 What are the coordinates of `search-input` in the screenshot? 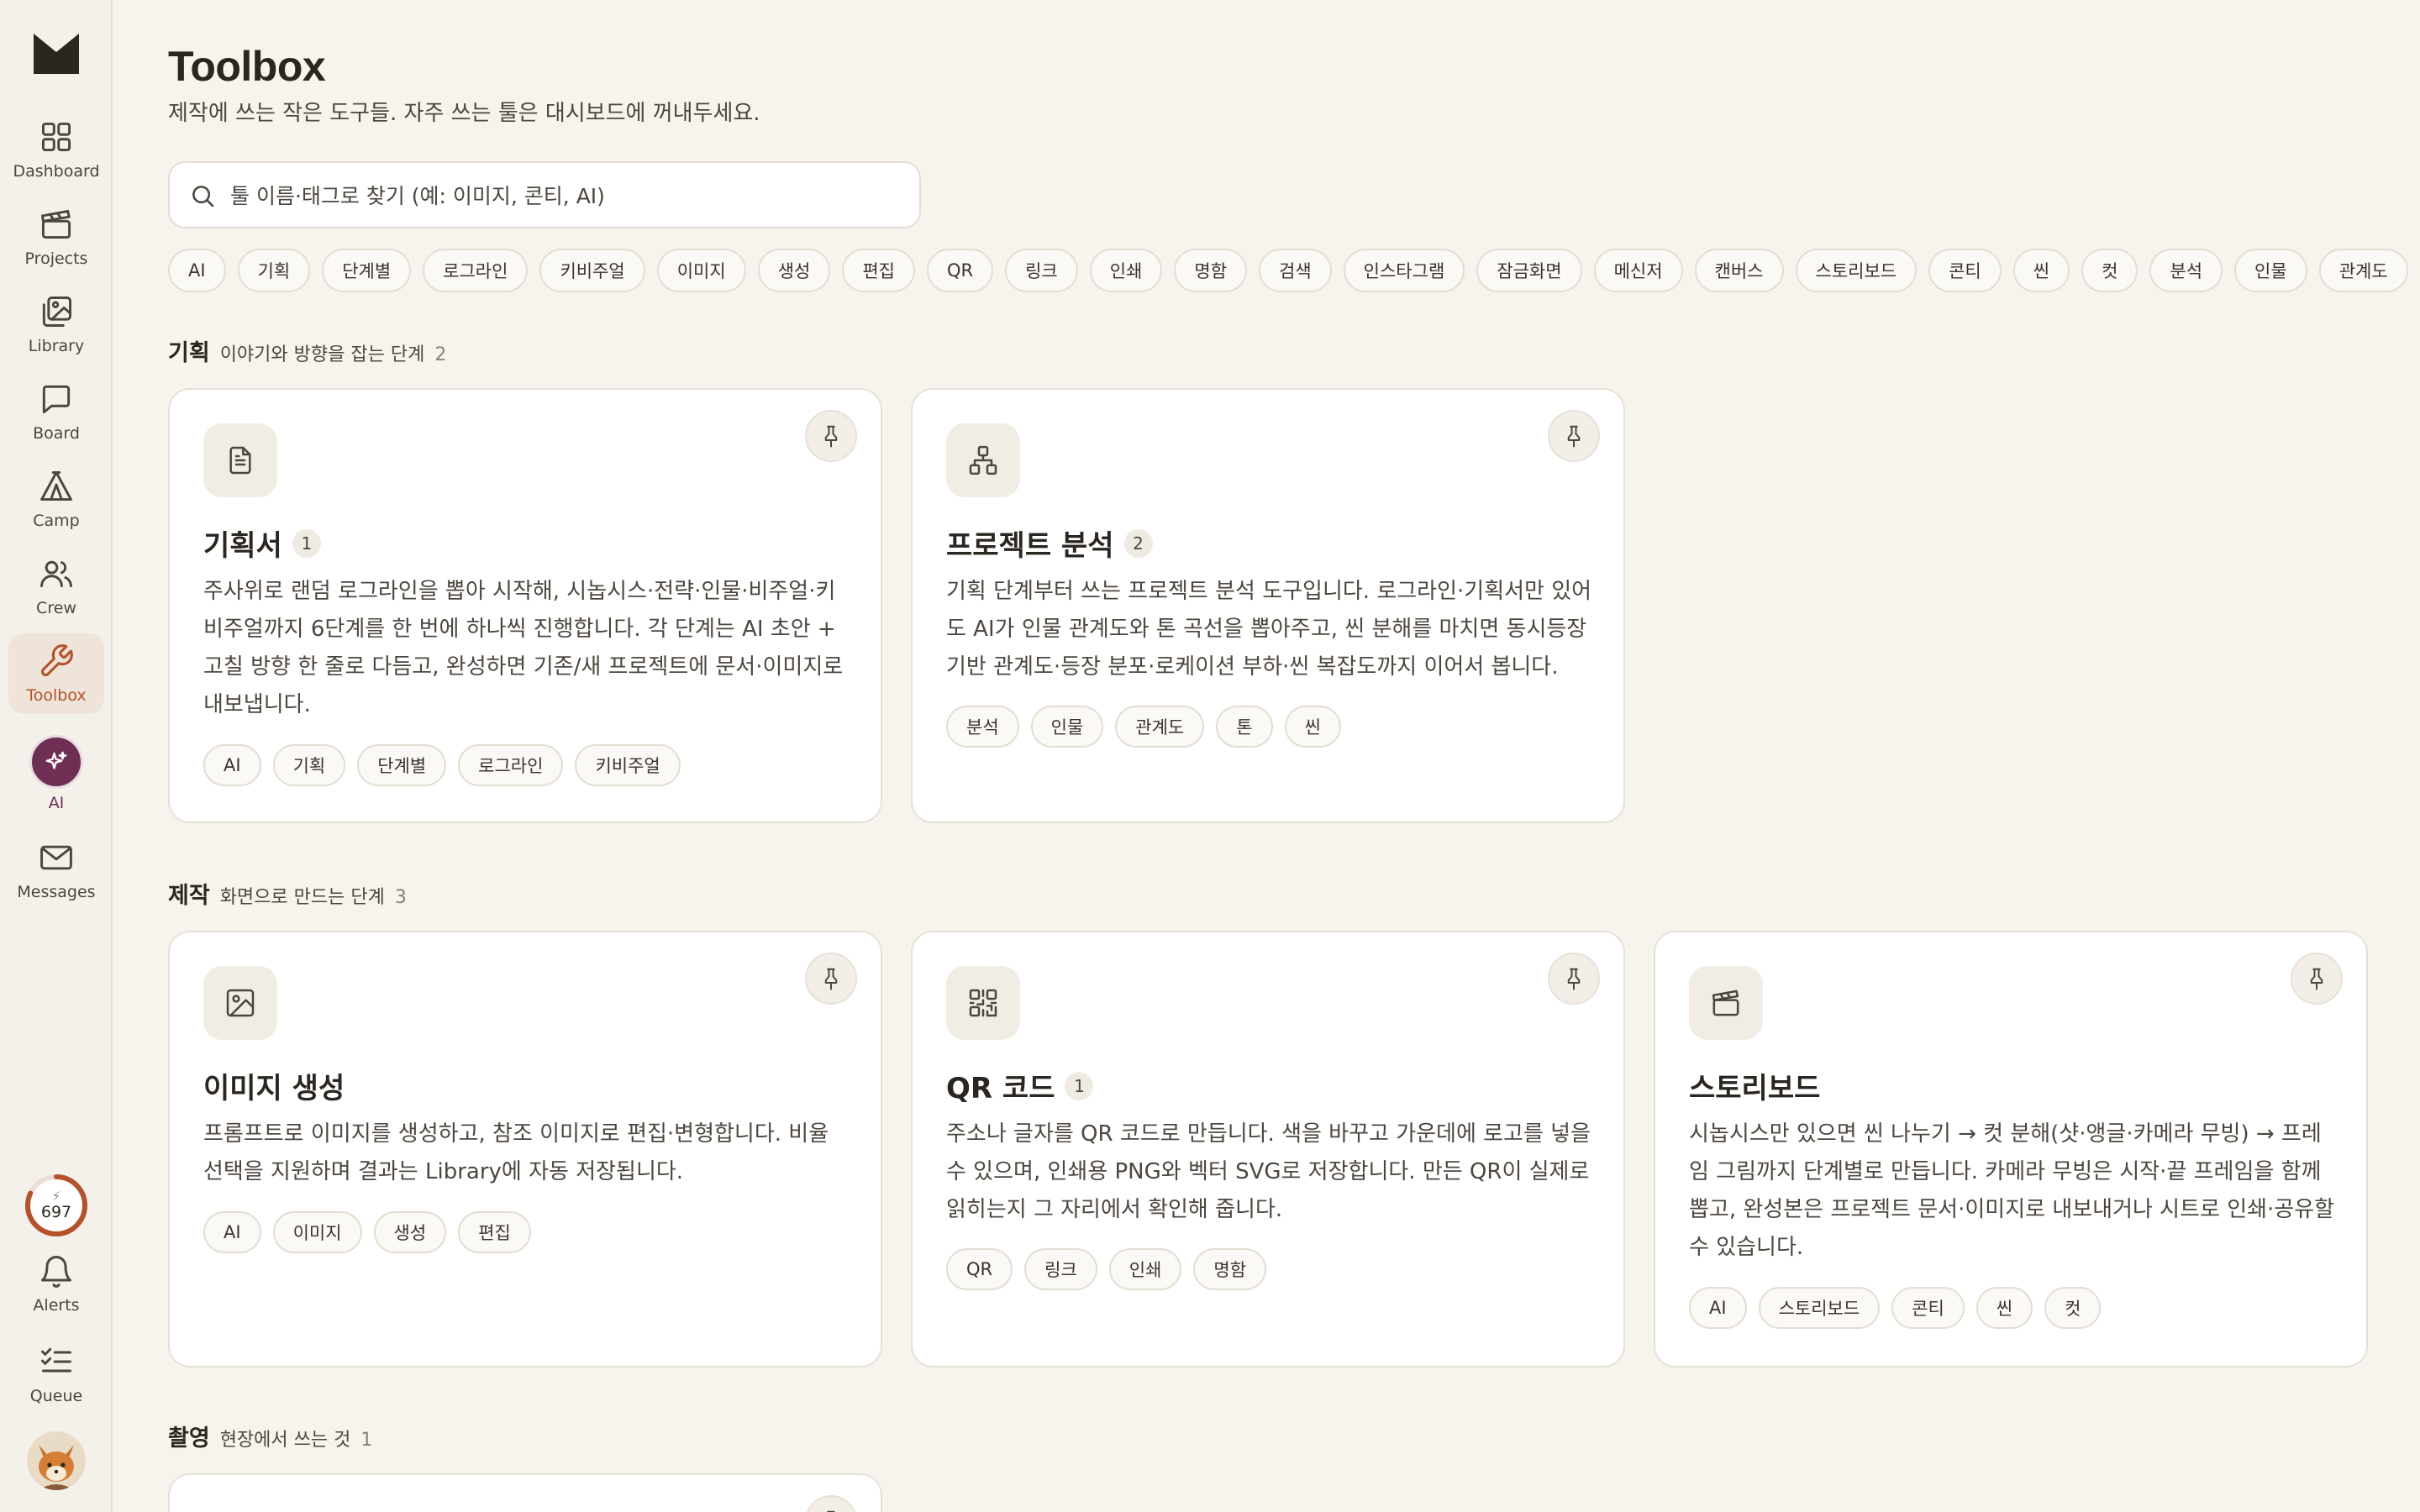 It's located at (567, 195).